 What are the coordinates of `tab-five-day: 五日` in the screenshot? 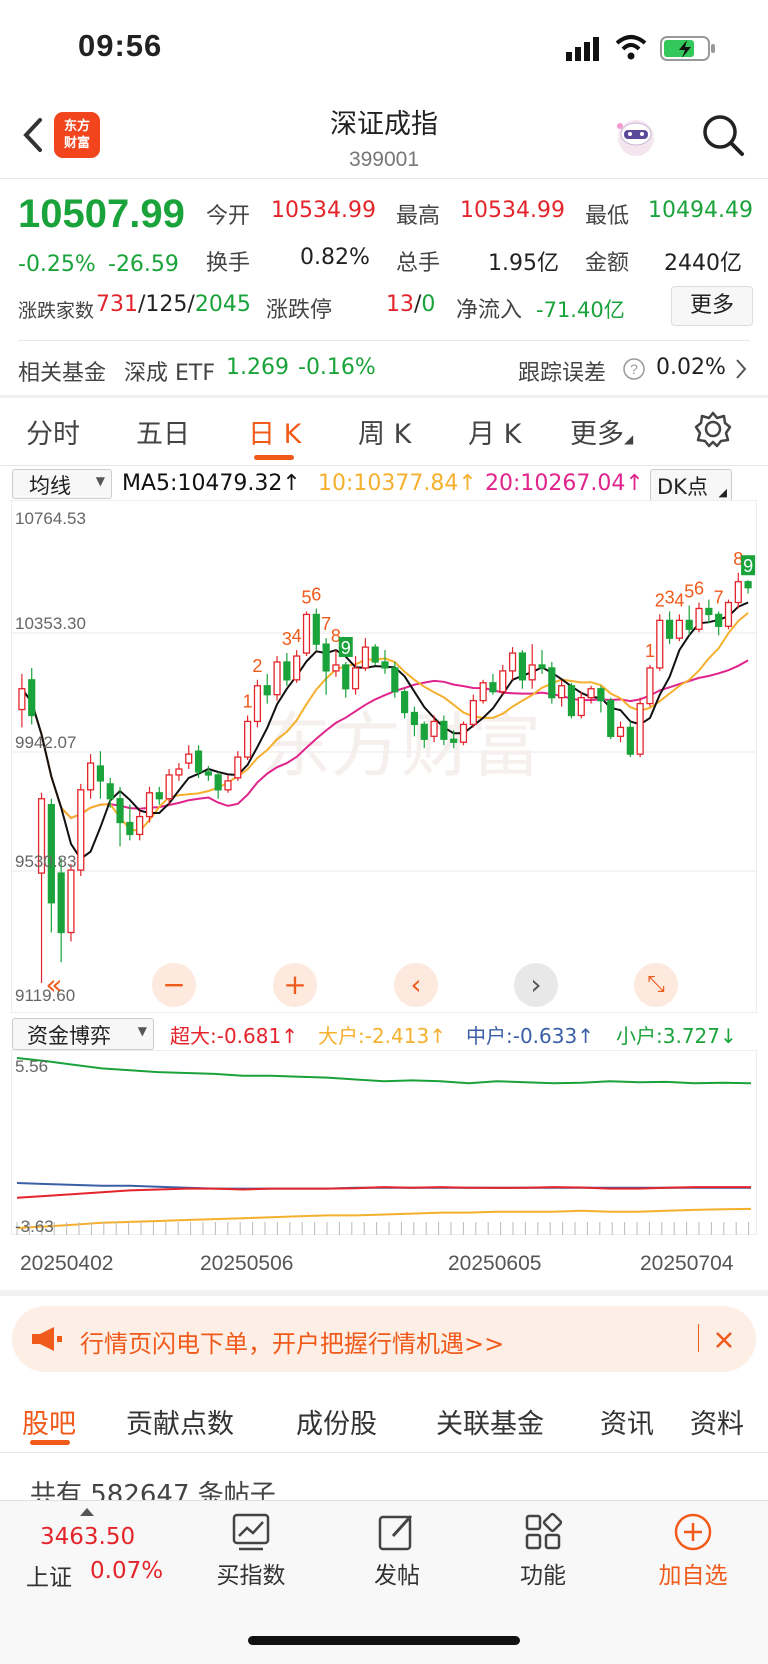 It's located at (163, 431).